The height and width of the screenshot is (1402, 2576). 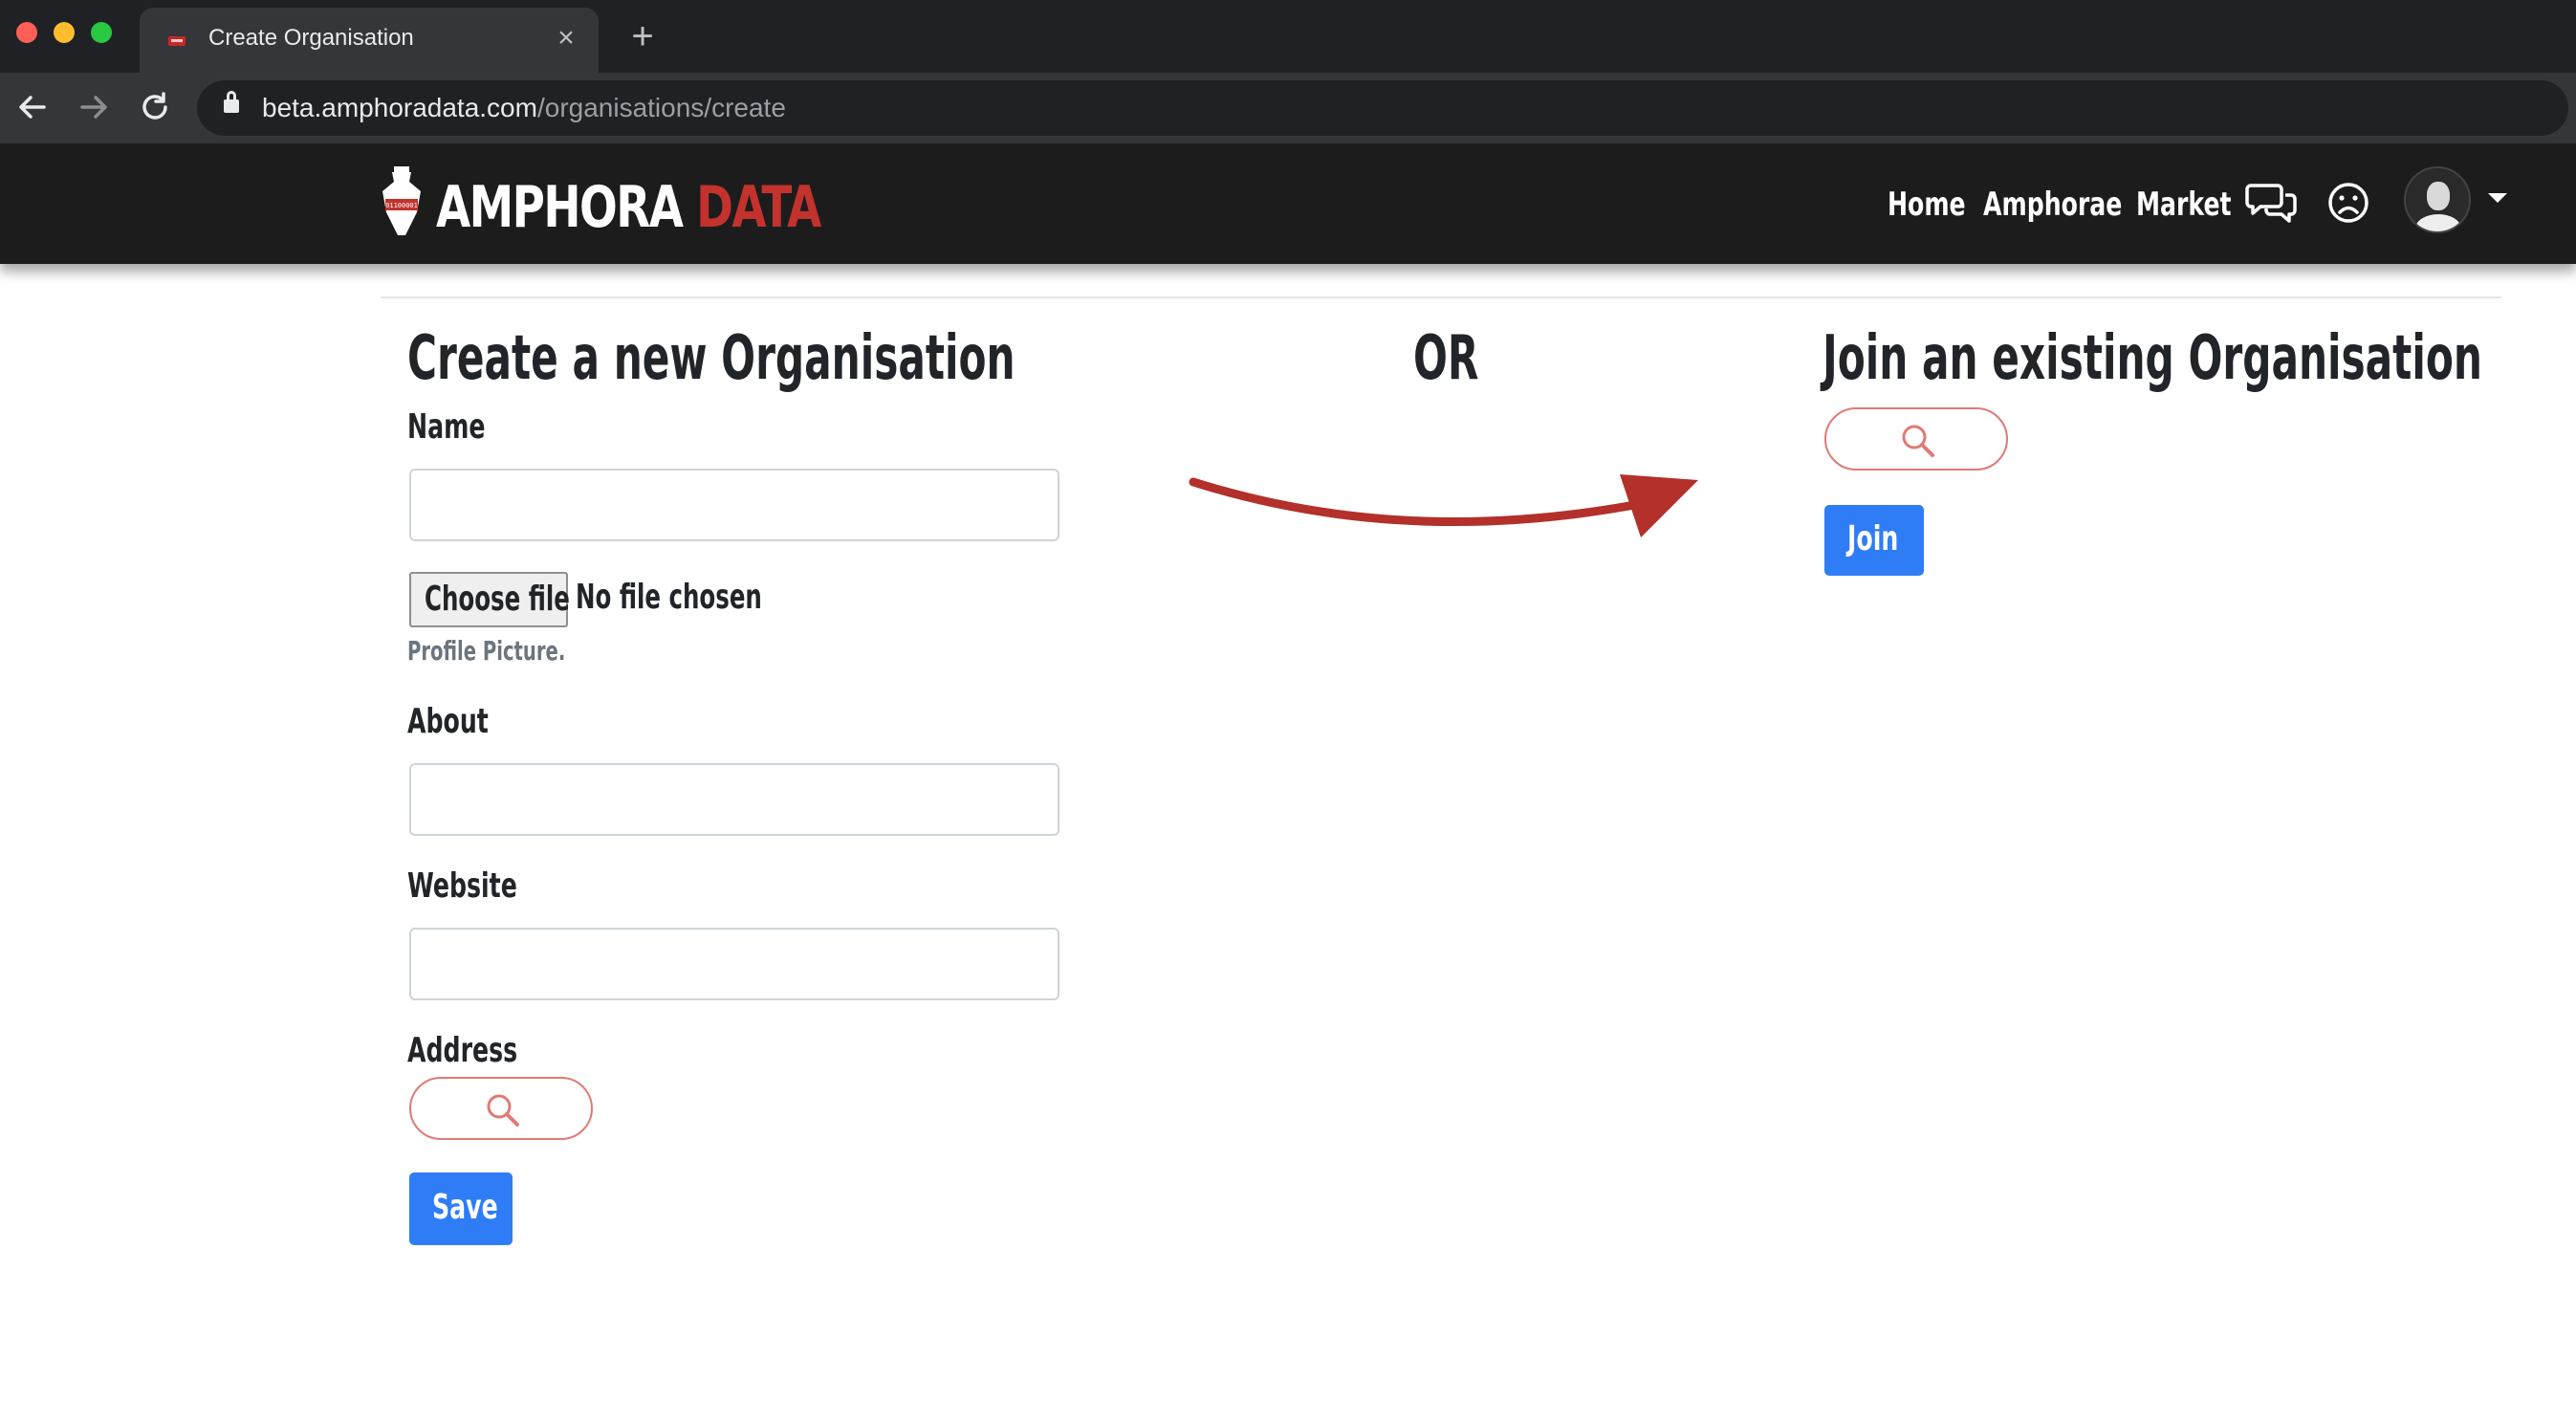 What do you see at coordinates (401, 200) in the screenshot?
I see `amphora-vase-icon: 01100001` at bounding box center [401, 200].